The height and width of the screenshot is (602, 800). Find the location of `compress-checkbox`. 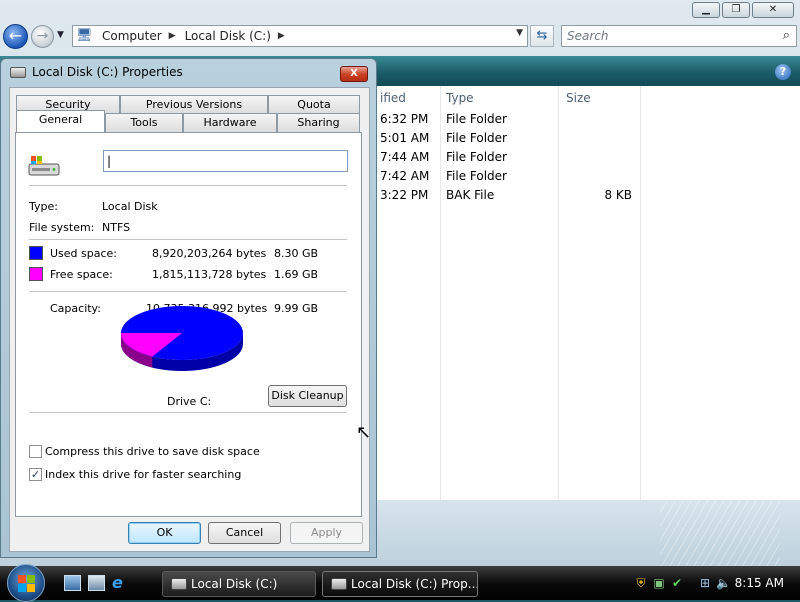

compress-checkbox is located at coordinates (35, 451).